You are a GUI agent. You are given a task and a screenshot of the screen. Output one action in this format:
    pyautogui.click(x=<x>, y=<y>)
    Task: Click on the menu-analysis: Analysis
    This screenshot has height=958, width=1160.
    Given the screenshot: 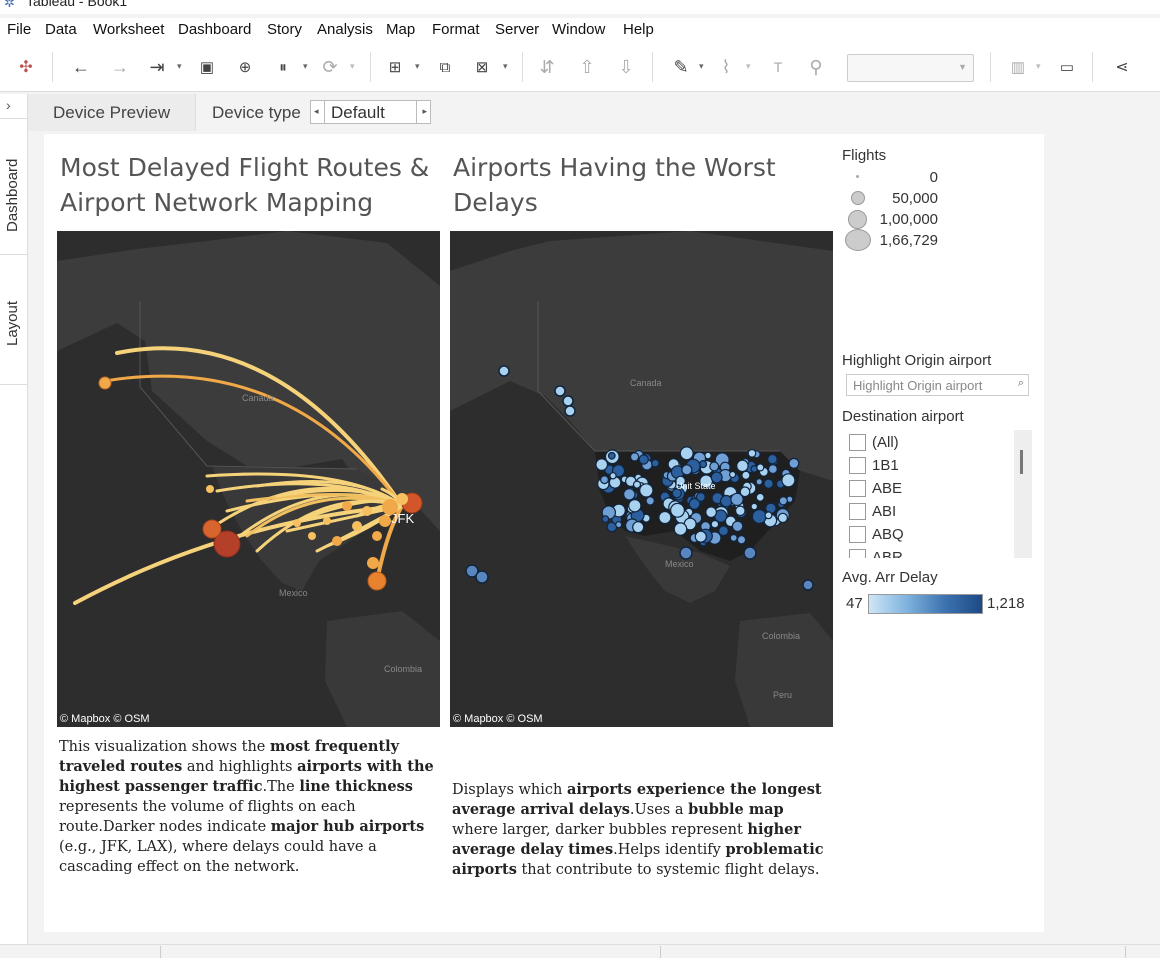 What is the action you would take?
    pyautogui.click(x=345, y=29)
    